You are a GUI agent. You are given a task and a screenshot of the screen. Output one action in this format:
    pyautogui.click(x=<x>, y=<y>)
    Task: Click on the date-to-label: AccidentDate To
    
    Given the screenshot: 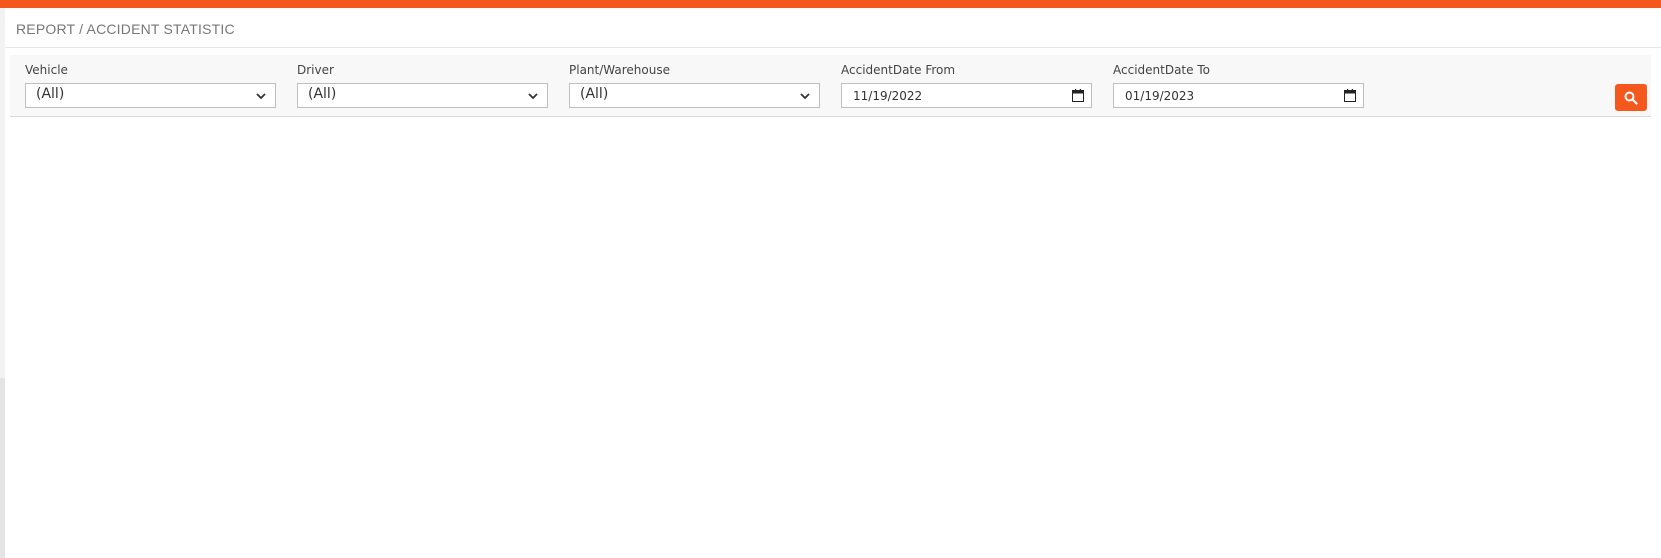 What is the action you would take?
    pyautogui.click(x=1161, y=70)
    